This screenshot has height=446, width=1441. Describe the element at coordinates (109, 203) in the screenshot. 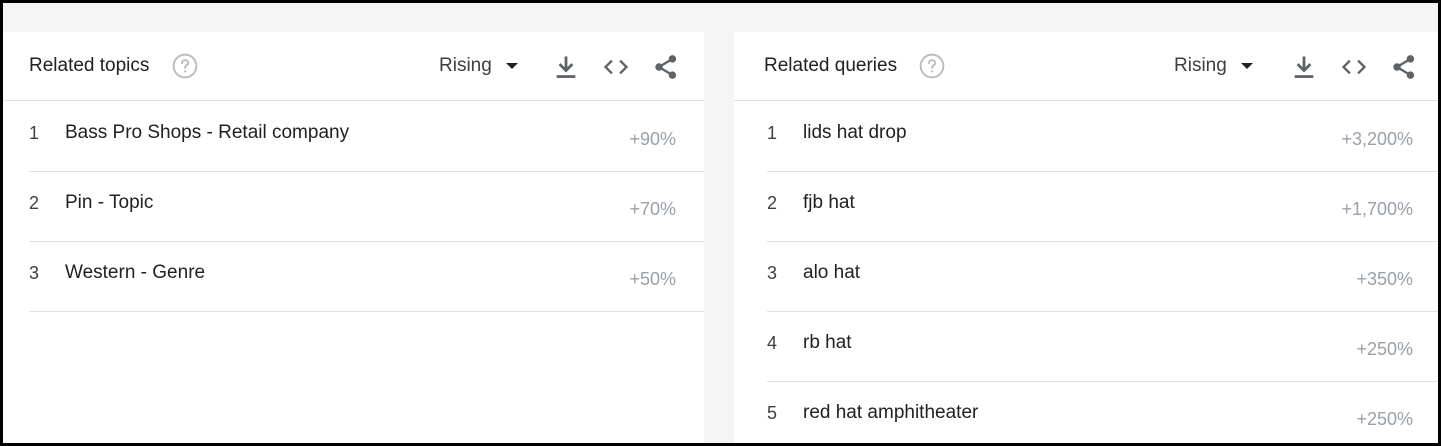

I see `row-name: Pin - Topic` at that location.